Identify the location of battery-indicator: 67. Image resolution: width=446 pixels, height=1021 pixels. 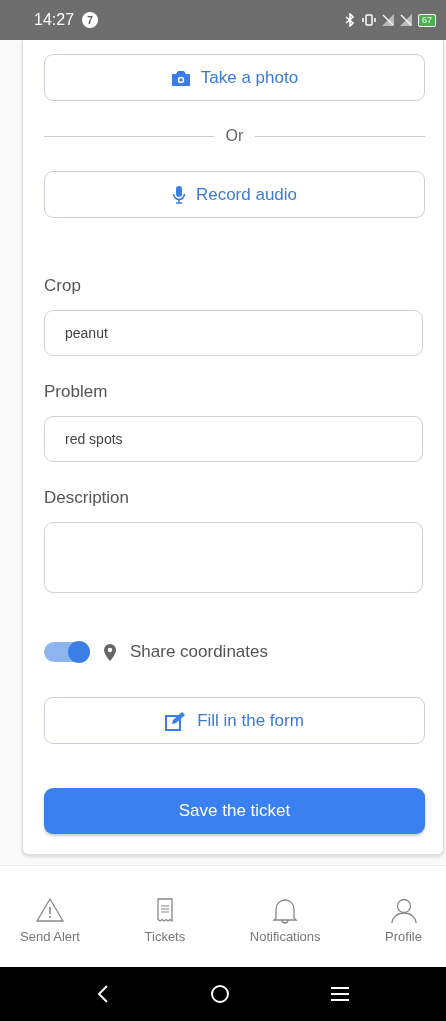
(427, 20).